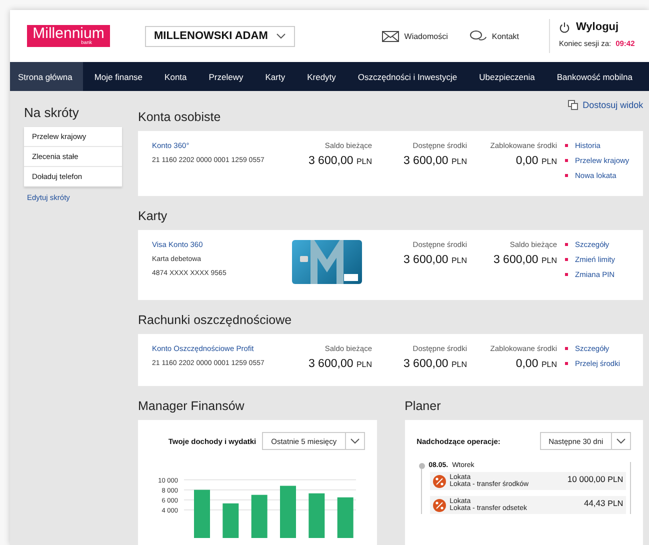 This screenshot has width=649, height=545. Describe the element at coordinates (423, 406) in the screenshot. I see `section-title: Planer` at that location.